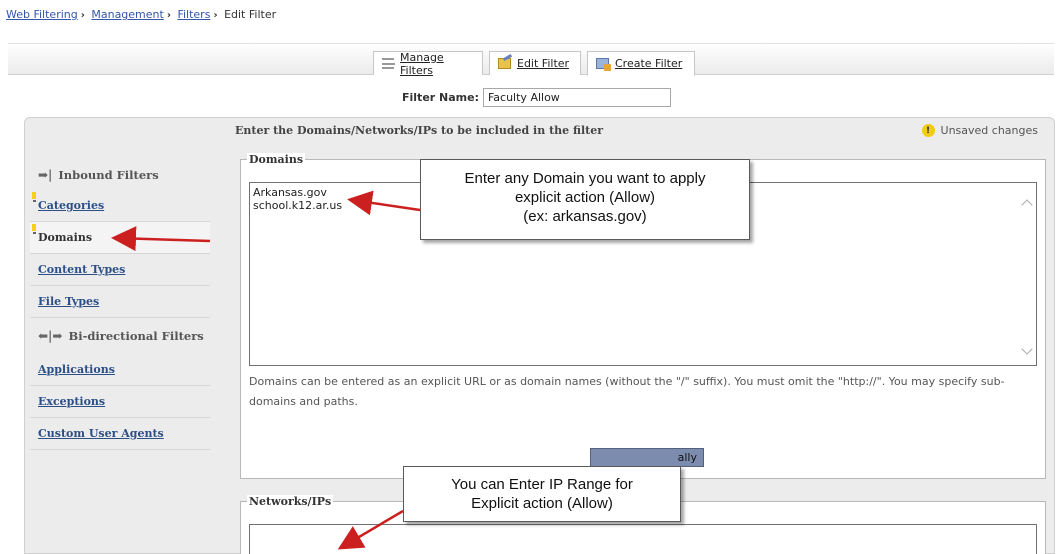 This screenshot has height=554, width=1056. Describe the element at coordinates (45, 175) in the screenshot. I see `inbound-arrow-icon: ➡|` at that location.